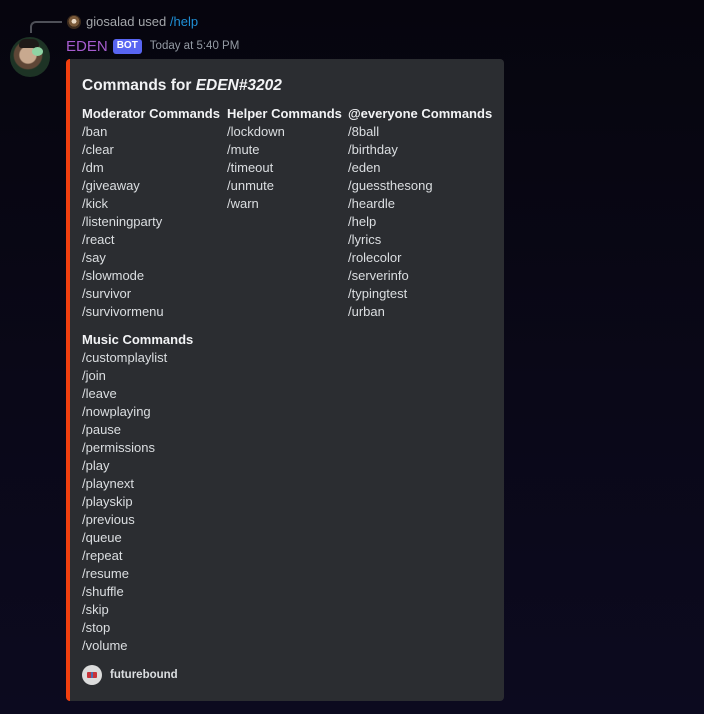  I want to click on command-item: /typingtest, so click(378, 293).